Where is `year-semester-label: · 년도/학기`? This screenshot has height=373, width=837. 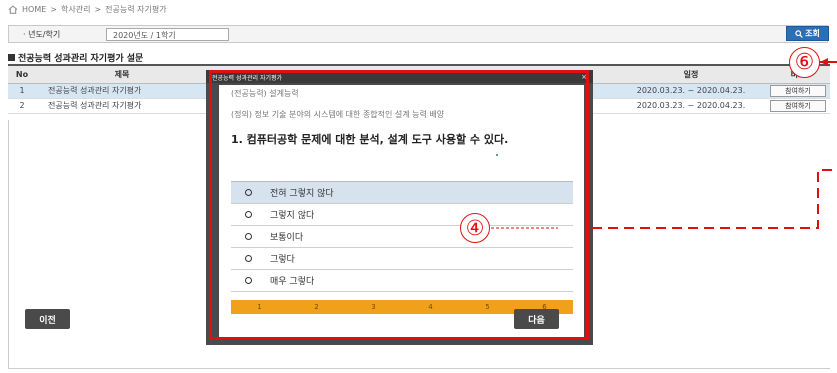 year-semester-label: · 년도/학기 is located at coordinates (42, 34).